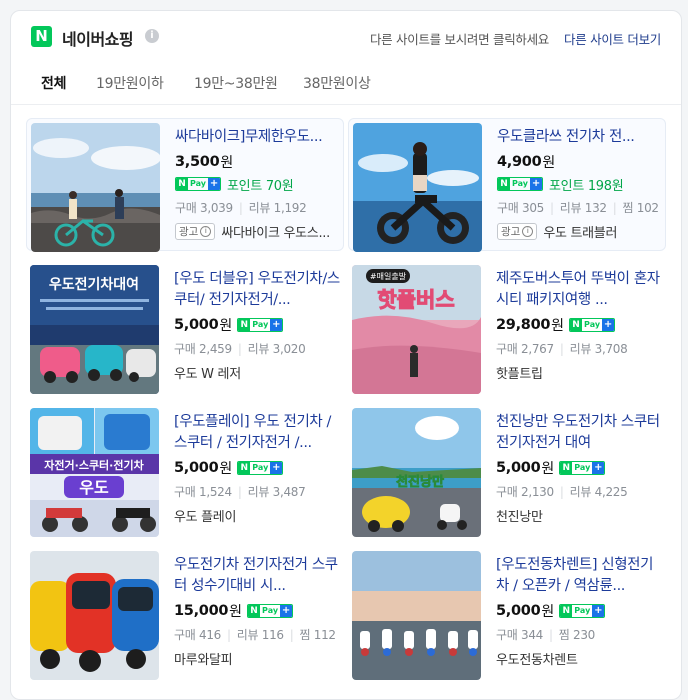 The image size is (688, 700). I want to click on header-message: 다른 사이트를 보시려면 클릭하세요, so click(459, 39).